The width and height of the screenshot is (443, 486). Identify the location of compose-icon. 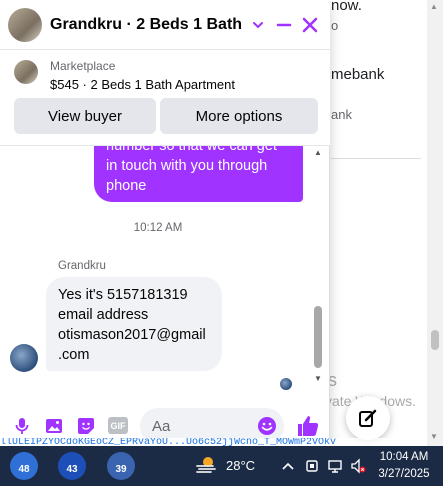
(368, 418).